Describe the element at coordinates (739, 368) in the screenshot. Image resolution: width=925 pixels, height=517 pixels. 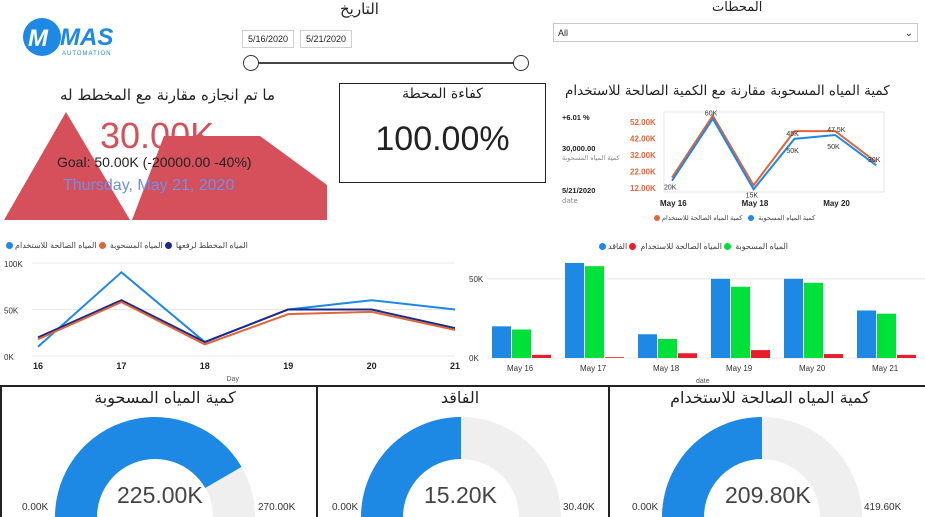
I see `x-tick-label: May 19` at that location.